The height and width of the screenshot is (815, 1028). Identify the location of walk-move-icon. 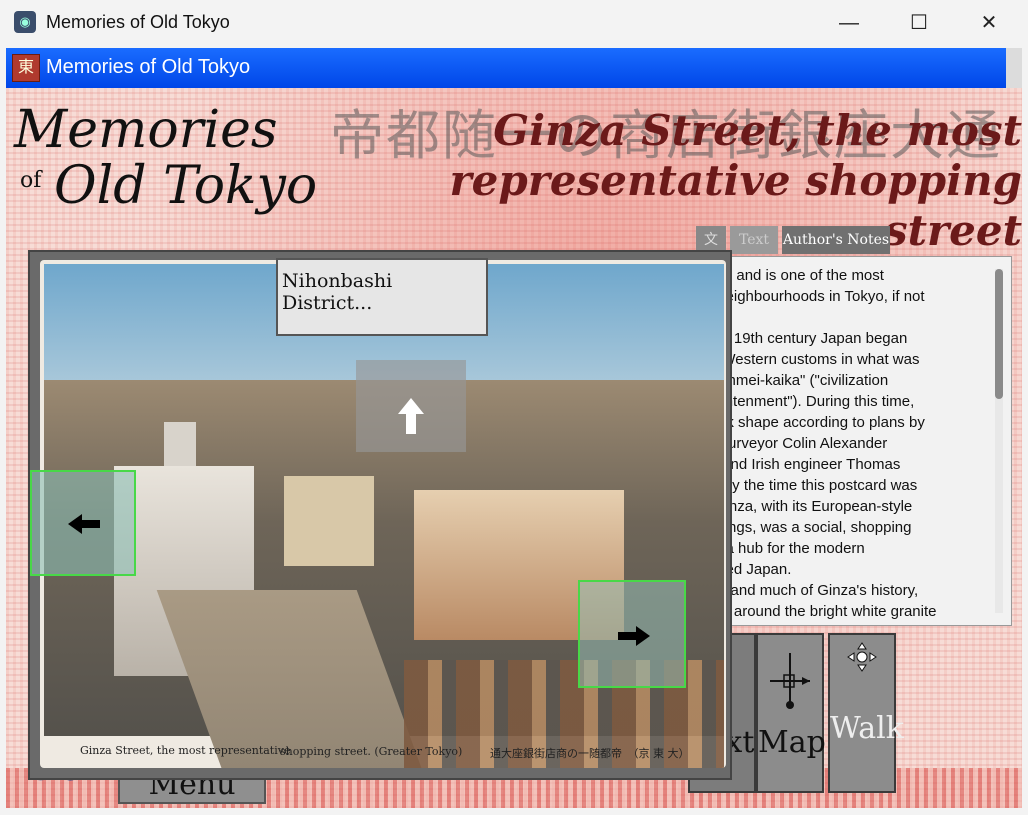
(862, 657).